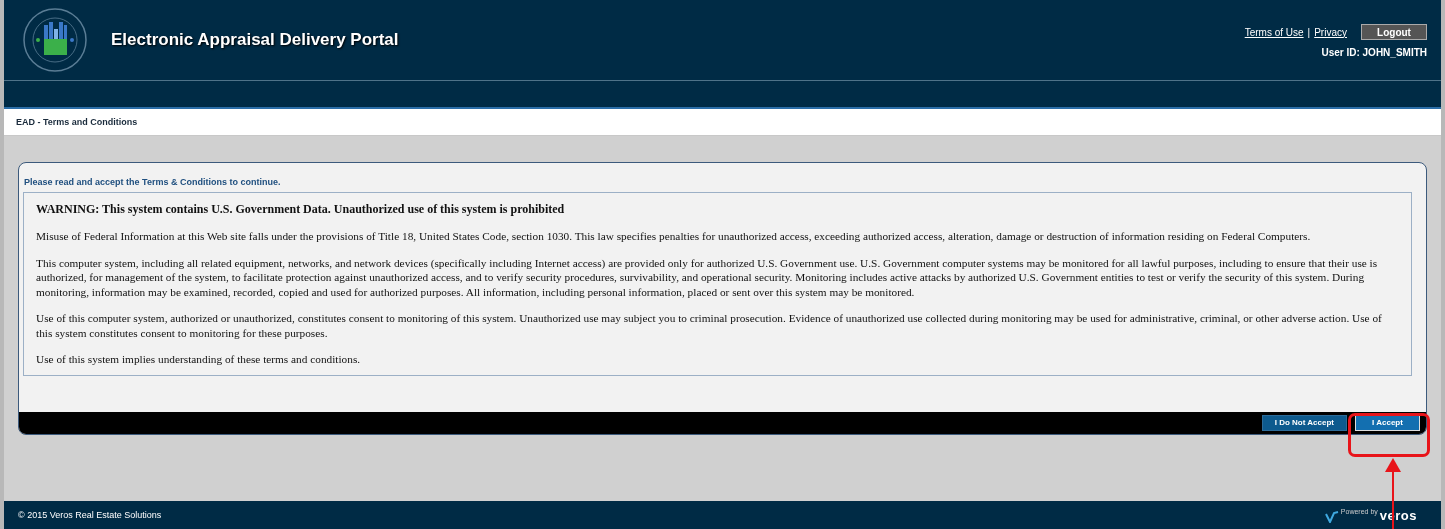  What do you see at coordinates (199, 359) in the screenshot?
I see `terms-paragraph: Use of this system implies understanding of these terms and conditions.` at bounding box center [199, 359].